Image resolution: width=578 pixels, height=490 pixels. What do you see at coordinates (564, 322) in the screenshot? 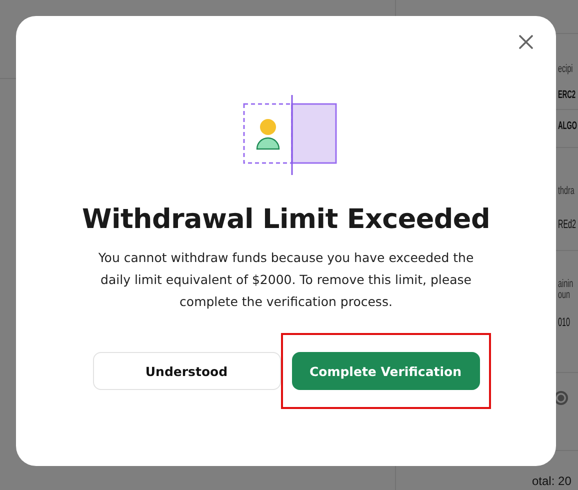
I see `field-value: 010` at bounding box center [564, 322].